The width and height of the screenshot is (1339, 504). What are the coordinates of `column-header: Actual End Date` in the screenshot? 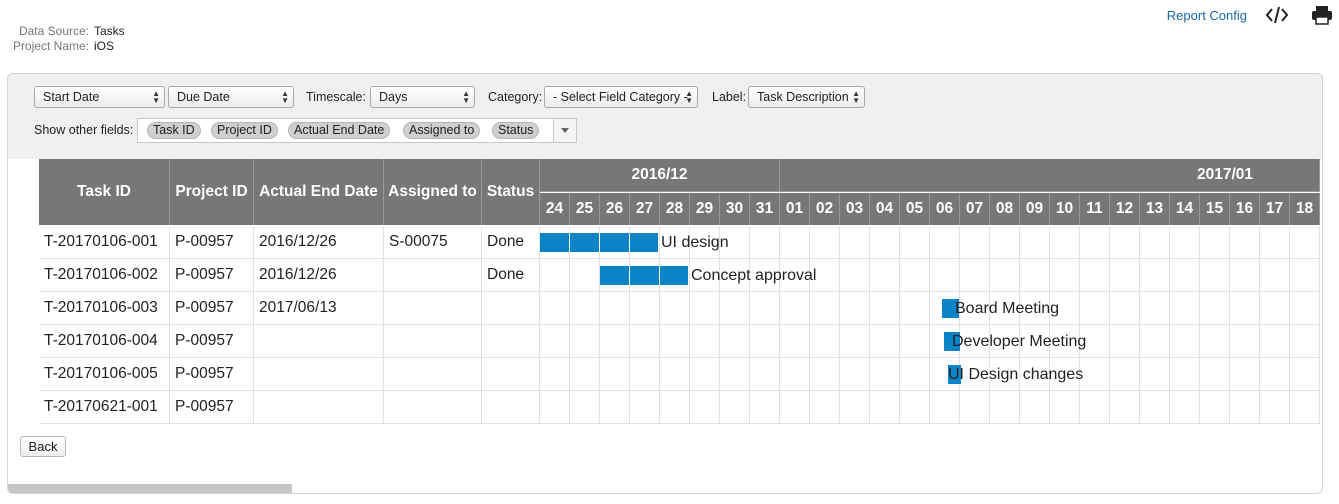 It's located at (319, 192).